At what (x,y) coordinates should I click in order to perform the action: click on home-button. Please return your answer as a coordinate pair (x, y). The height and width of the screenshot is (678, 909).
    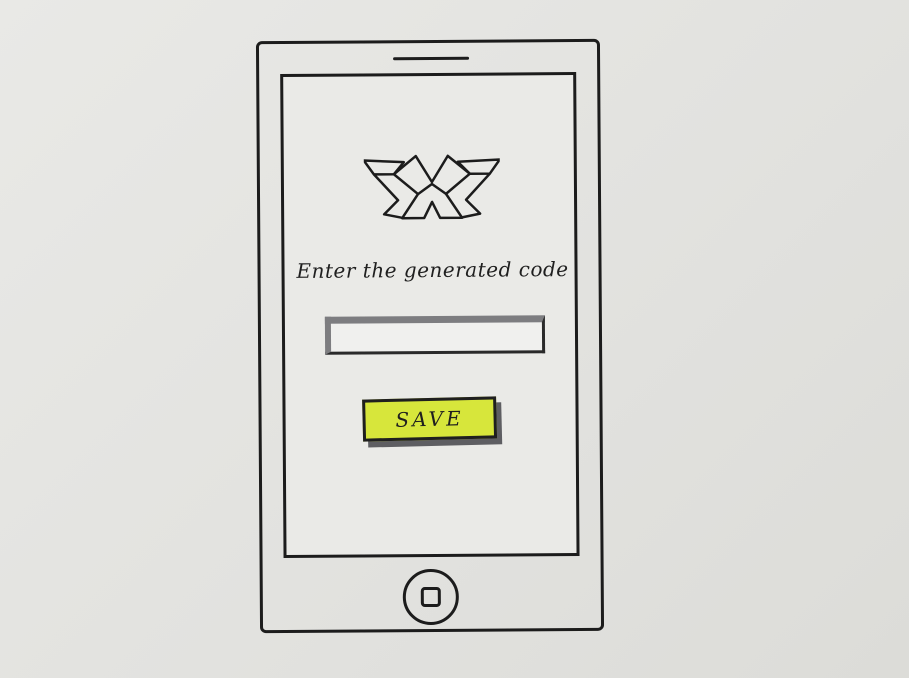
    Looking at the image, I should click on (431, 597).